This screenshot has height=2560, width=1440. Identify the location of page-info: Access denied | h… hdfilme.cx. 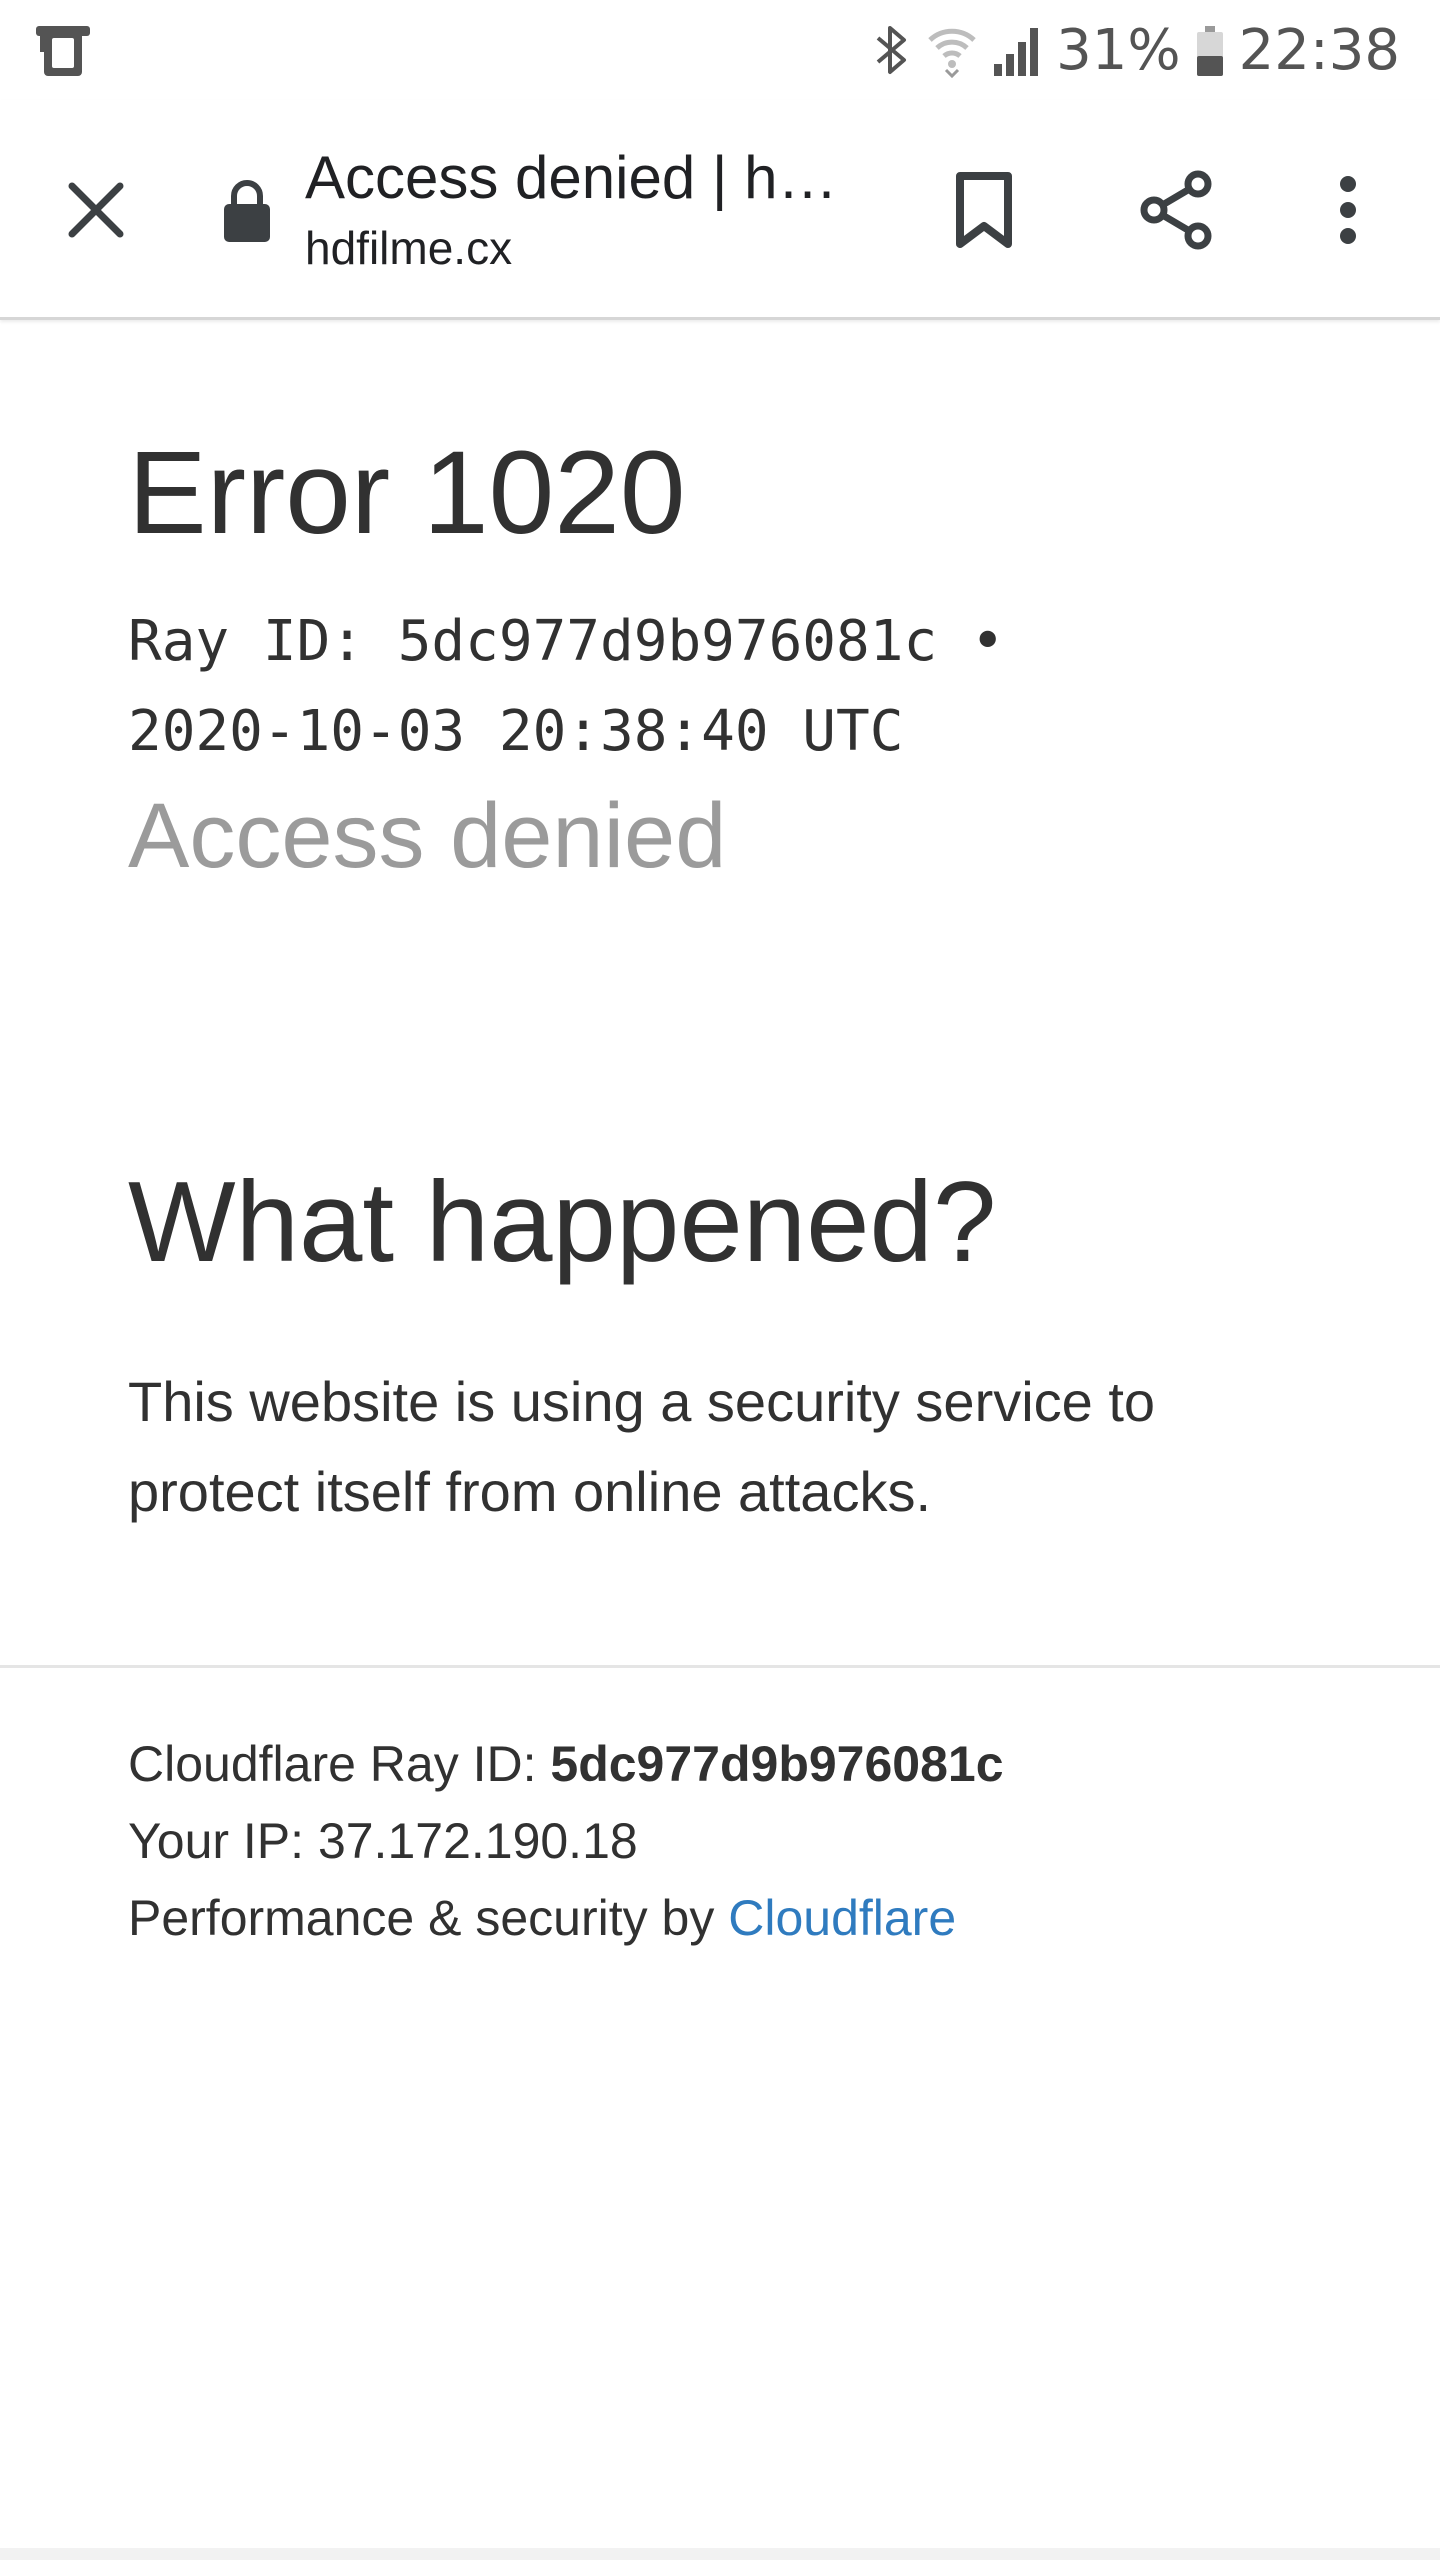
(585, 207).